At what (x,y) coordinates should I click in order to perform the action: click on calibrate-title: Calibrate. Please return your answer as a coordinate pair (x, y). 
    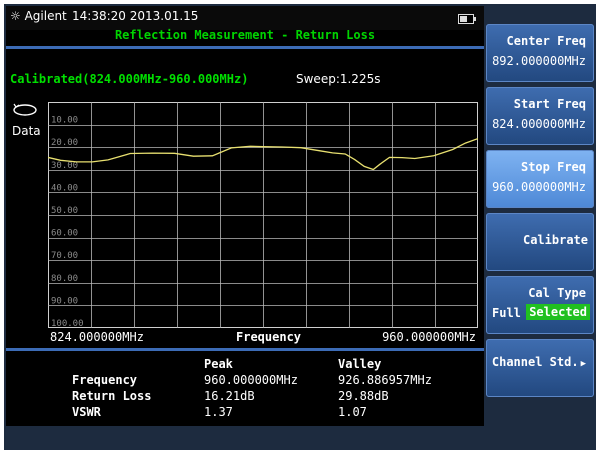
    Looking at the image, I should click on (555, 240).